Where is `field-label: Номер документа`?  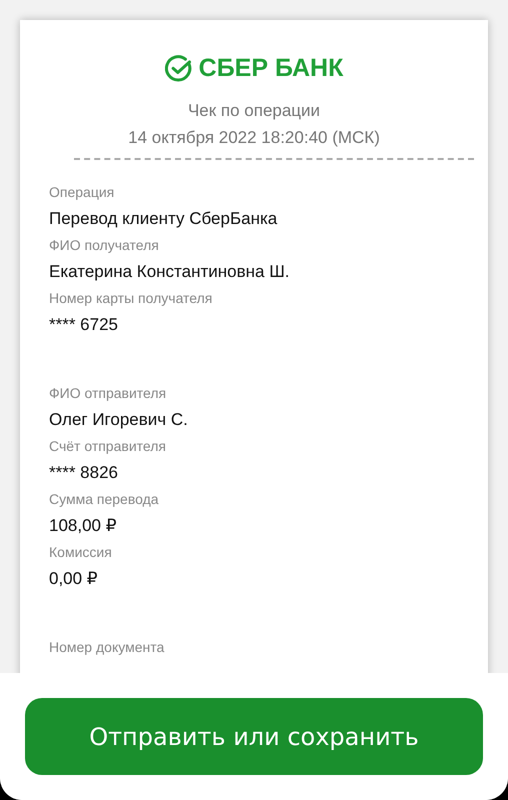 field-label: Номер документа is located at coordinates (107, 647).